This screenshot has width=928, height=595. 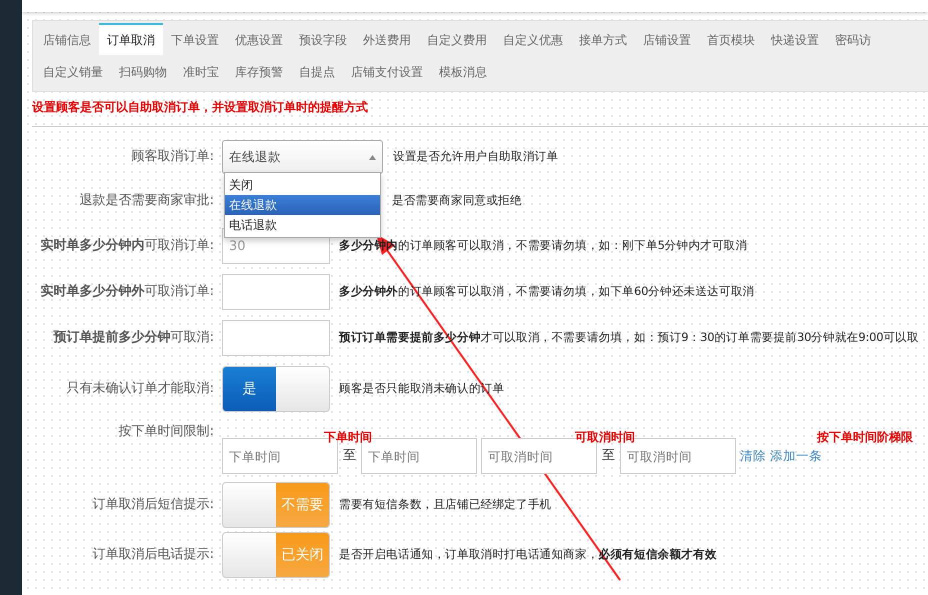 I want to click on field-label: 退款是否需要商家审批:, so click(x=146, y=201).